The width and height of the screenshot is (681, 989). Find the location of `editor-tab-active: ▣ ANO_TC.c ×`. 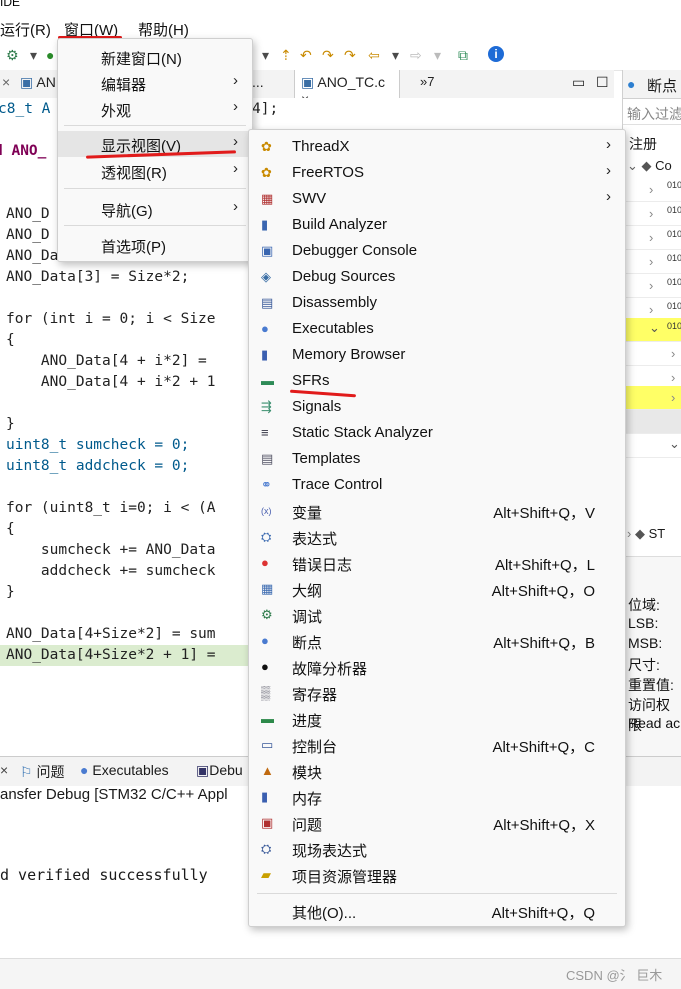

editor-tab-active: ▣ ANO_TC.c × is located at coordinates (347, 88).